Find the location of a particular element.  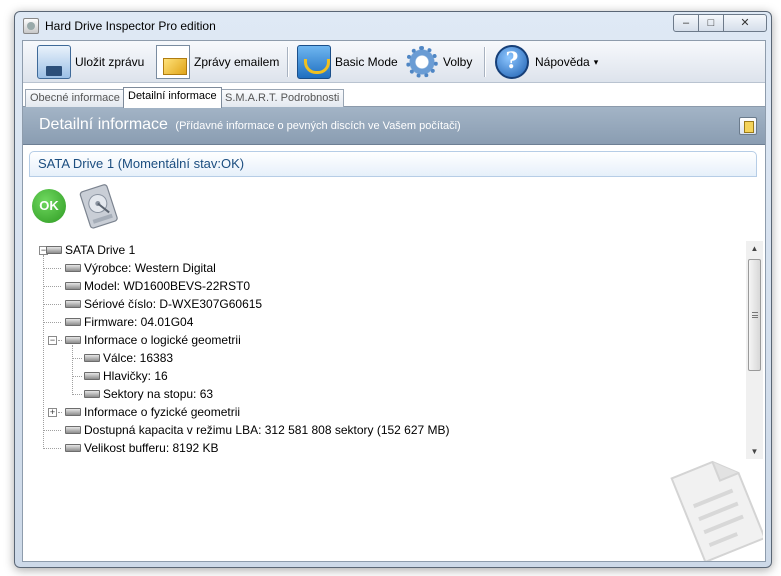

basic-mode-icon is located at coordinates (314, 62).